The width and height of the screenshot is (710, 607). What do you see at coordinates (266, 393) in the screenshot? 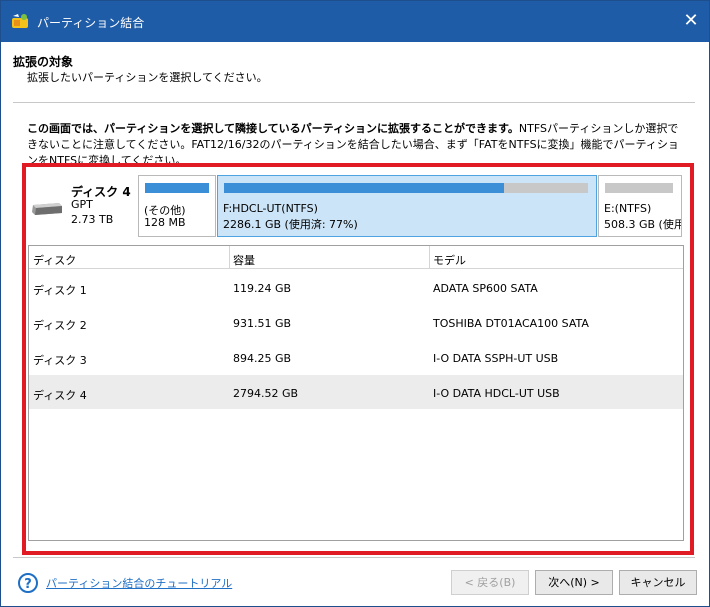
I see `cell-capacity: 2794.52 GB` at bounding box center [266, 393].